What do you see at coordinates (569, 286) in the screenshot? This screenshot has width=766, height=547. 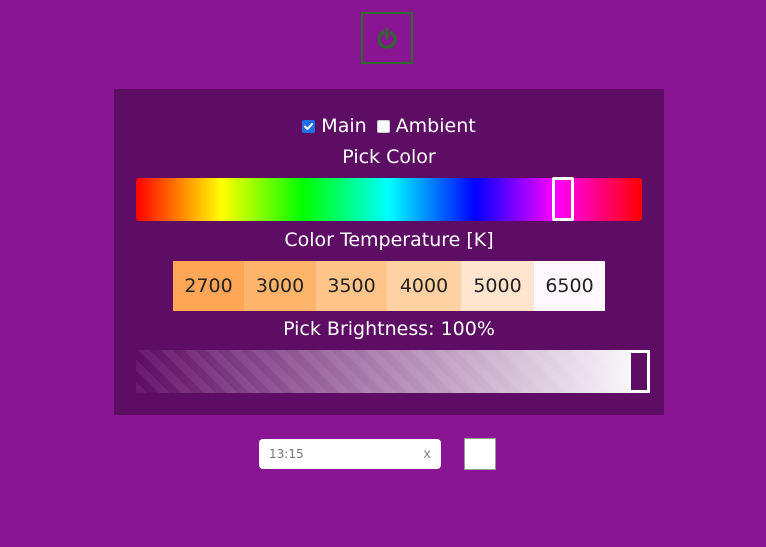 I see `temp-option-6500: 6500` at bounding box center [569, 286].